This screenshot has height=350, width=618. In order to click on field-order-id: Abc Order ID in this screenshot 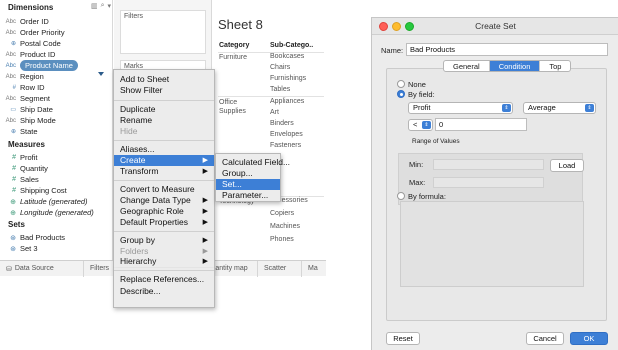, I will do `click(56, 21)`.